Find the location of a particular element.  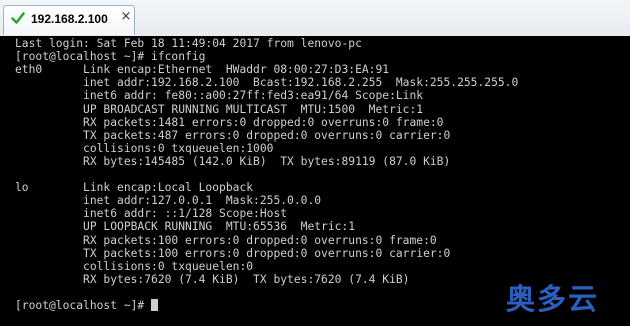

watermark-logo: 奥多云 is located at coordinates (553, 299).